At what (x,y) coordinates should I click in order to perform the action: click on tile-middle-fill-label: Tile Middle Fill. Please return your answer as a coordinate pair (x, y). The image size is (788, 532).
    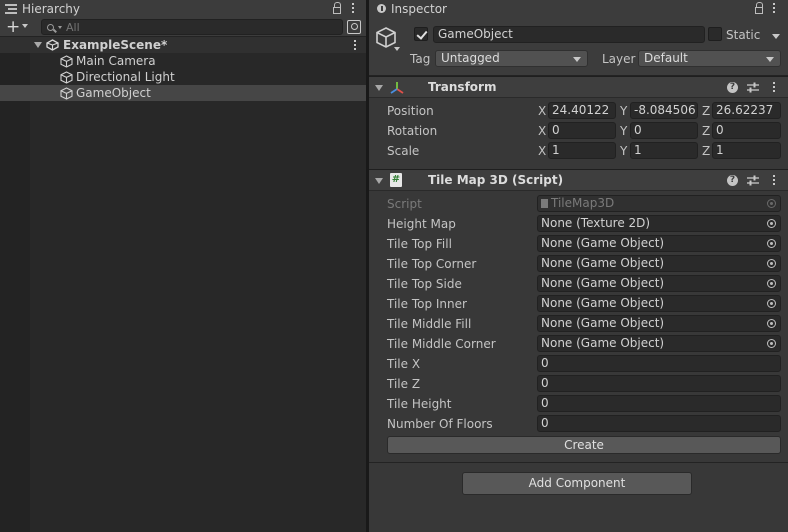
    Looking at the image, I should click on (429, 324).